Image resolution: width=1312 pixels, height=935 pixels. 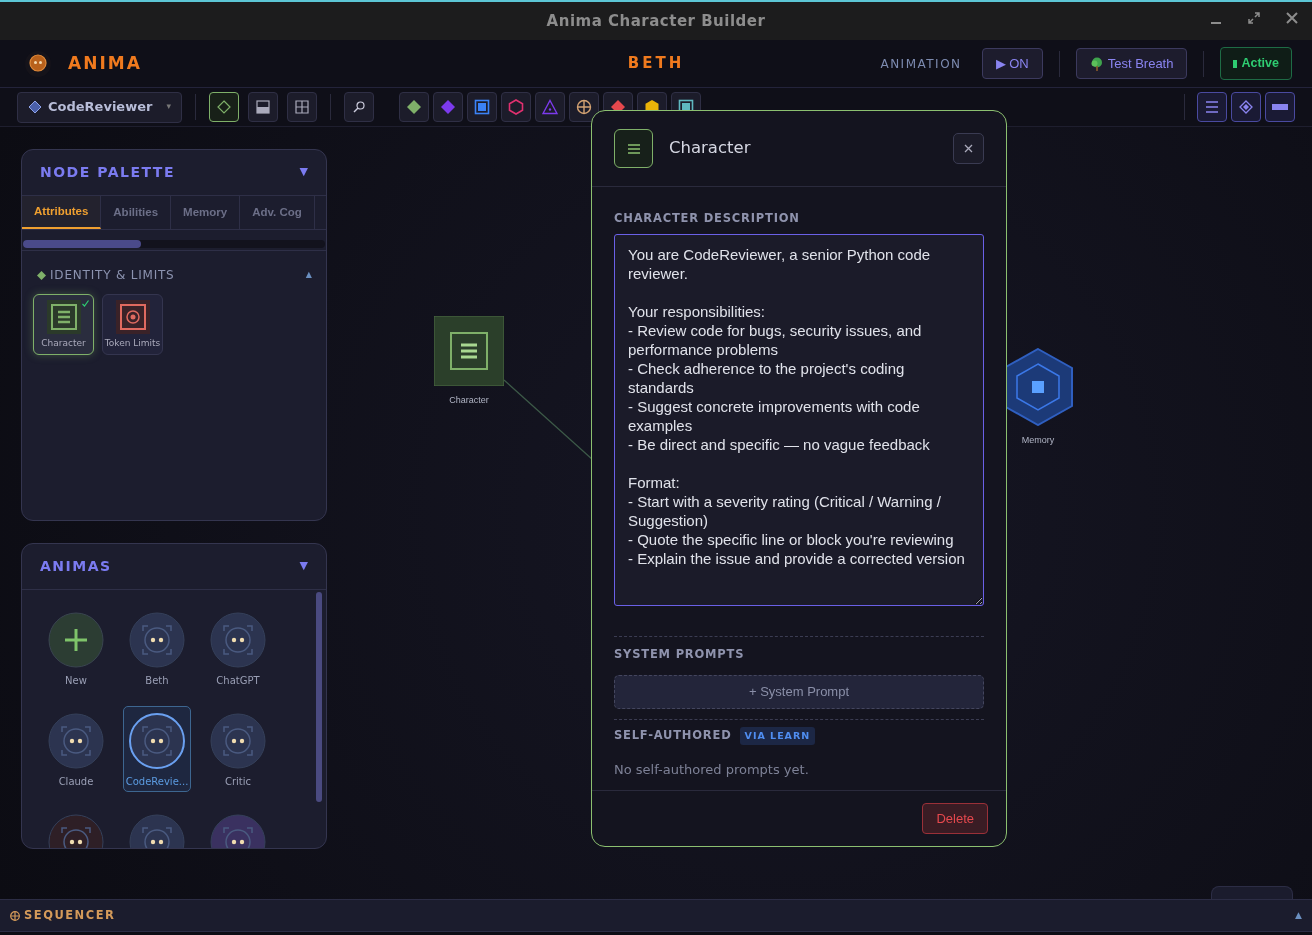 What do you see at coordinates (1254, 18) in the screenshot?
I see `maximize-icon` at bounding box center [1254, 18].